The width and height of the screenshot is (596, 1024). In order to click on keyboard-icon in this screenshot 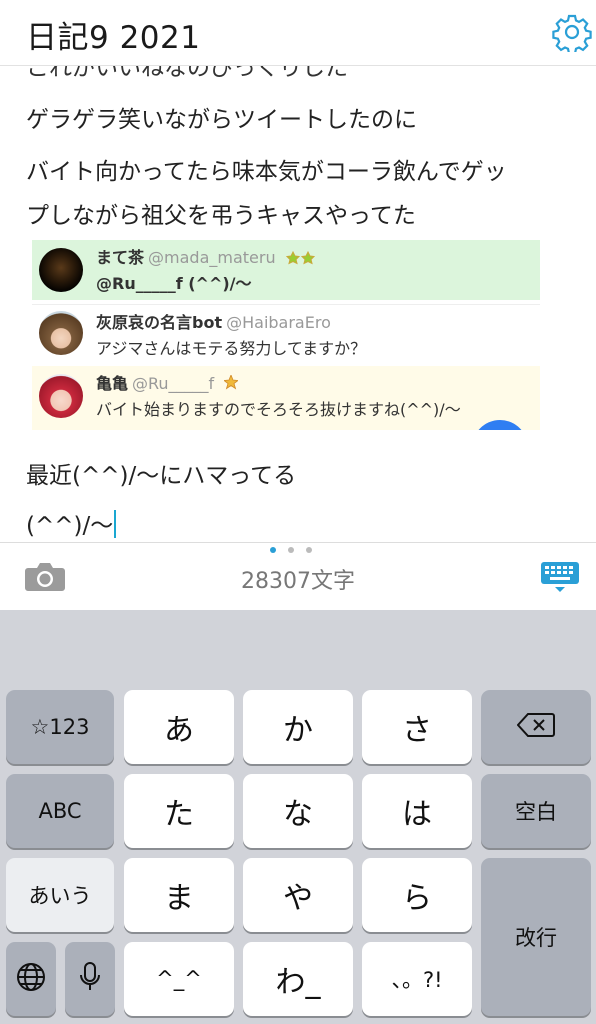, I will do `click(560, 577)`.